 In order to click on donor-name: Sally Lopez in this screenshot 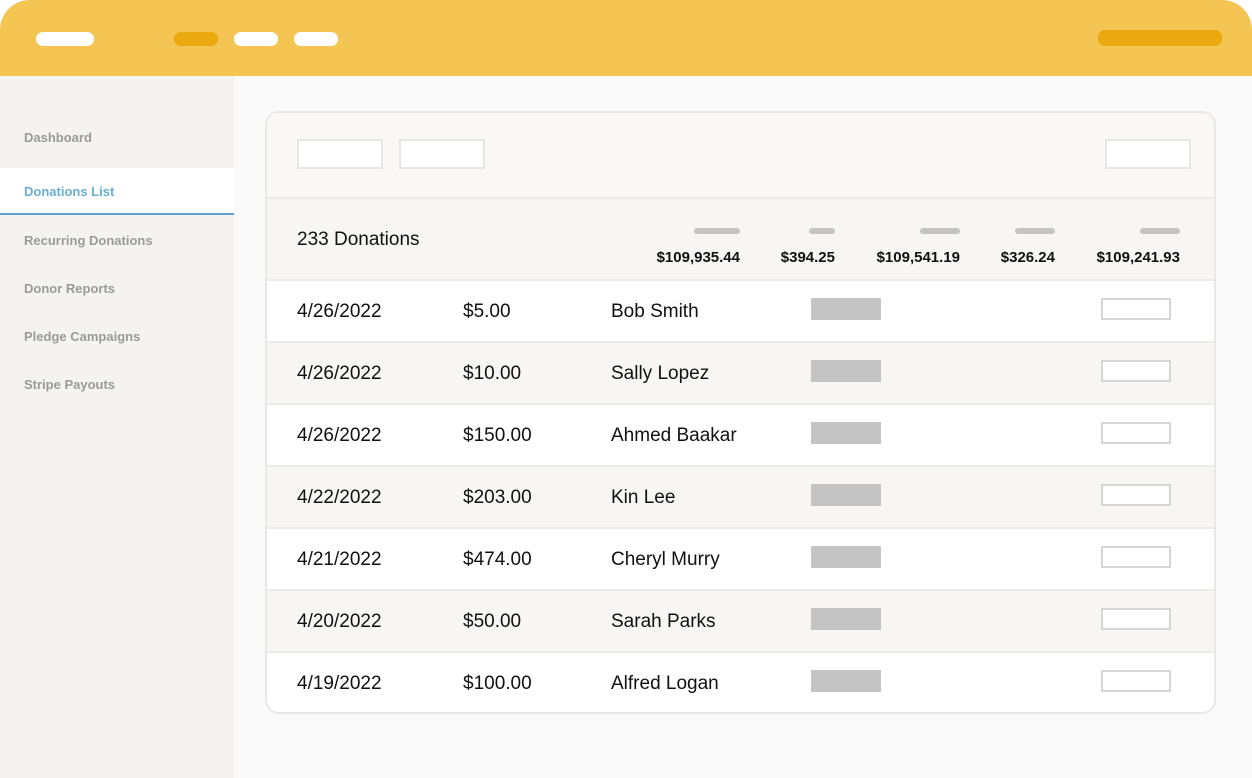, I will do `click(660, 374)`.